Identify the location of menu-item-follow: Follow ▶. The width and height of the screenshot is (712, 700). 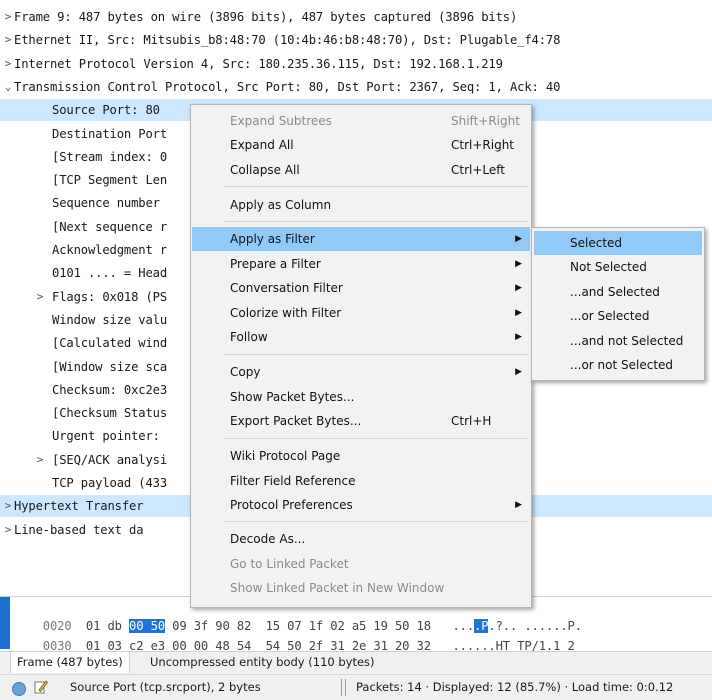
(361, 337).